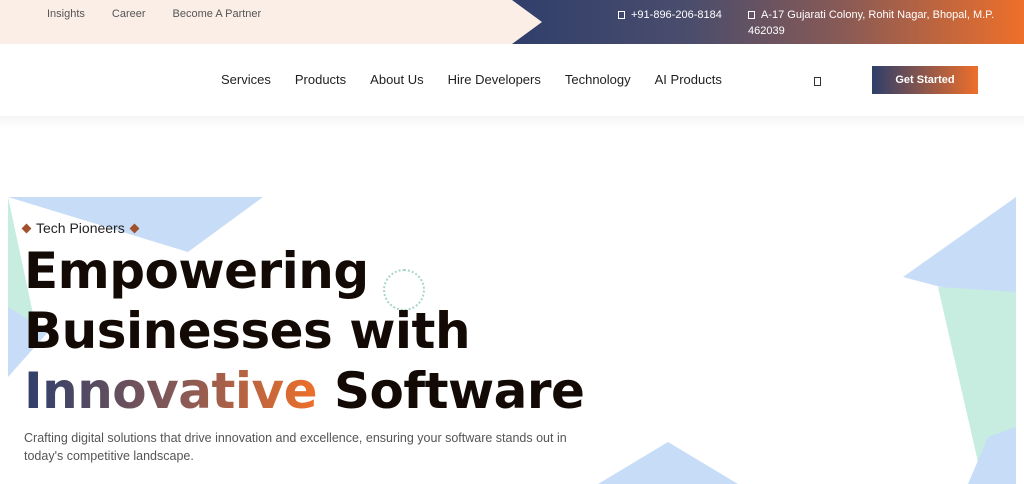  What do you see at coordinates (494, 79) in the screenshot?
I see `nav-item-hire-developers: Hire Developers` at bounding box center [494, 79].